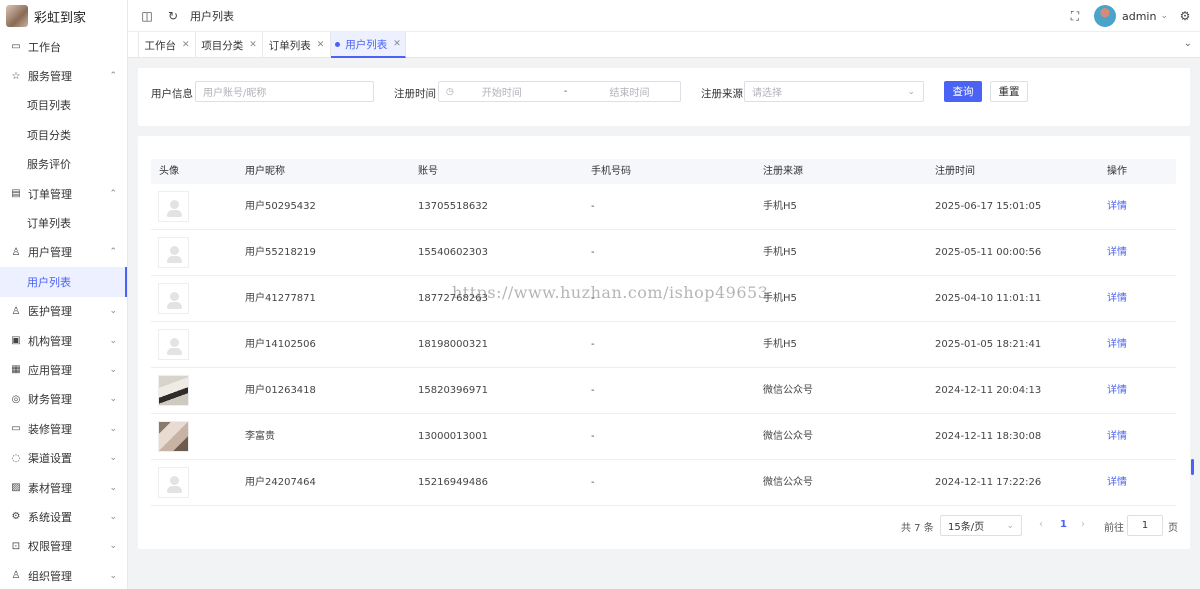 Image resolution: width=1200 pixels, height=589 pixels. I want to click on avatar-placeholder-icon, so click(173, 252).